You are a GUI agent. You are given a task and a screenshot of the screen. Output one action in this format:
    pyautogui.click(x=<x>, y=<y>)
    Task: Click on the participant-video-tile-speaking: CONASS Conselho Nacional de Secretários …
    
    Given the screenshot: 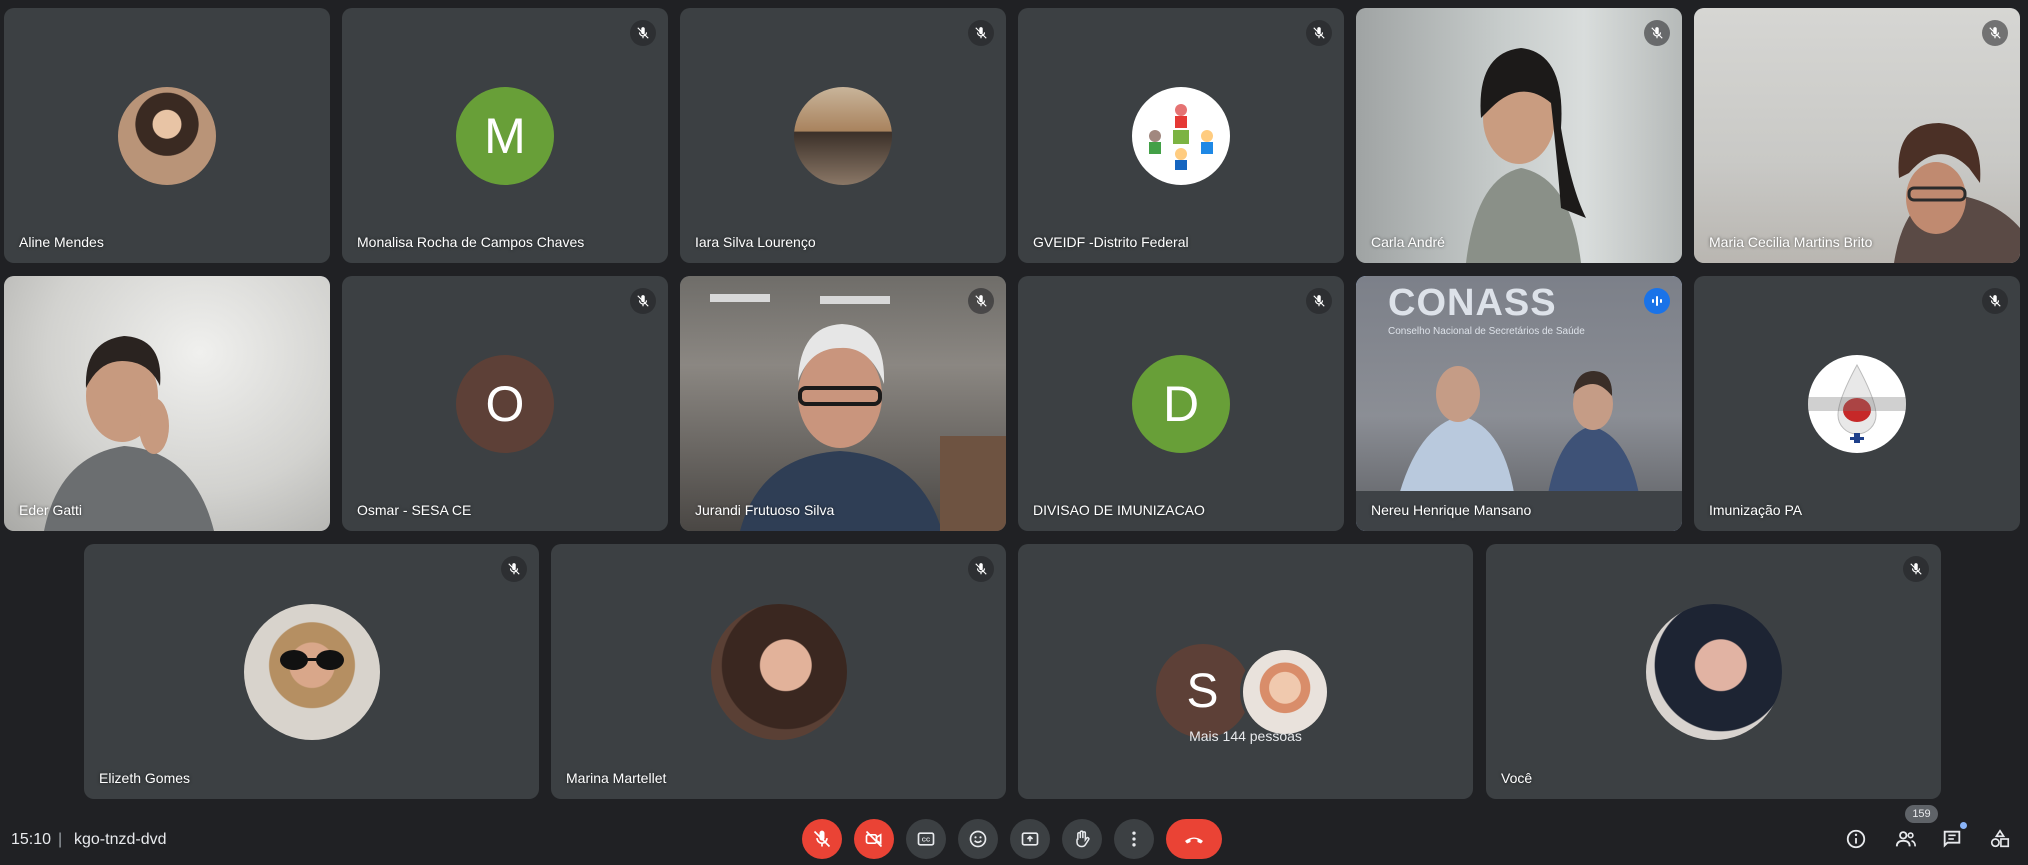 What is the action you would take?
    pyautogui.click(x=1519, y=403)
    